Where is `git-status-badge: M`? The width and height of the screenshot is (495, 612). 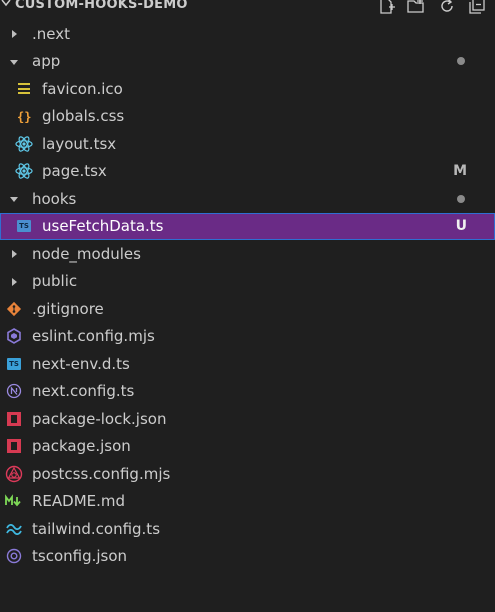 git-status-badge: M is located at coordinates (460, 171).